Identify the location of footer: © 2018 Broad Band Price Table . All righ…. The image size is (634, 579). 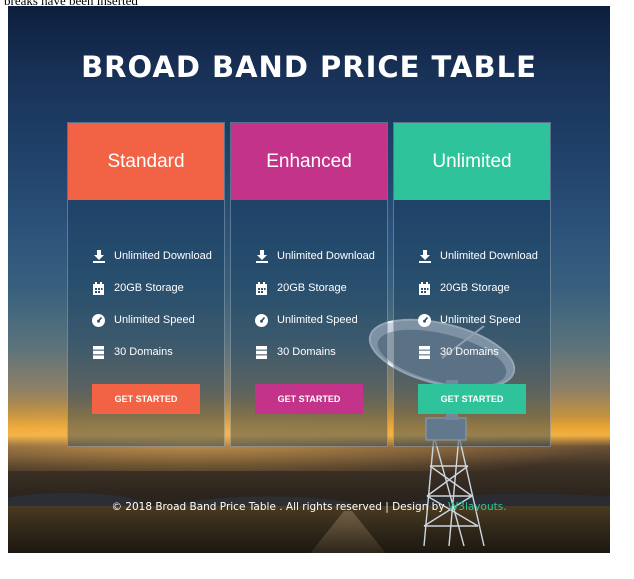
(309, 507).